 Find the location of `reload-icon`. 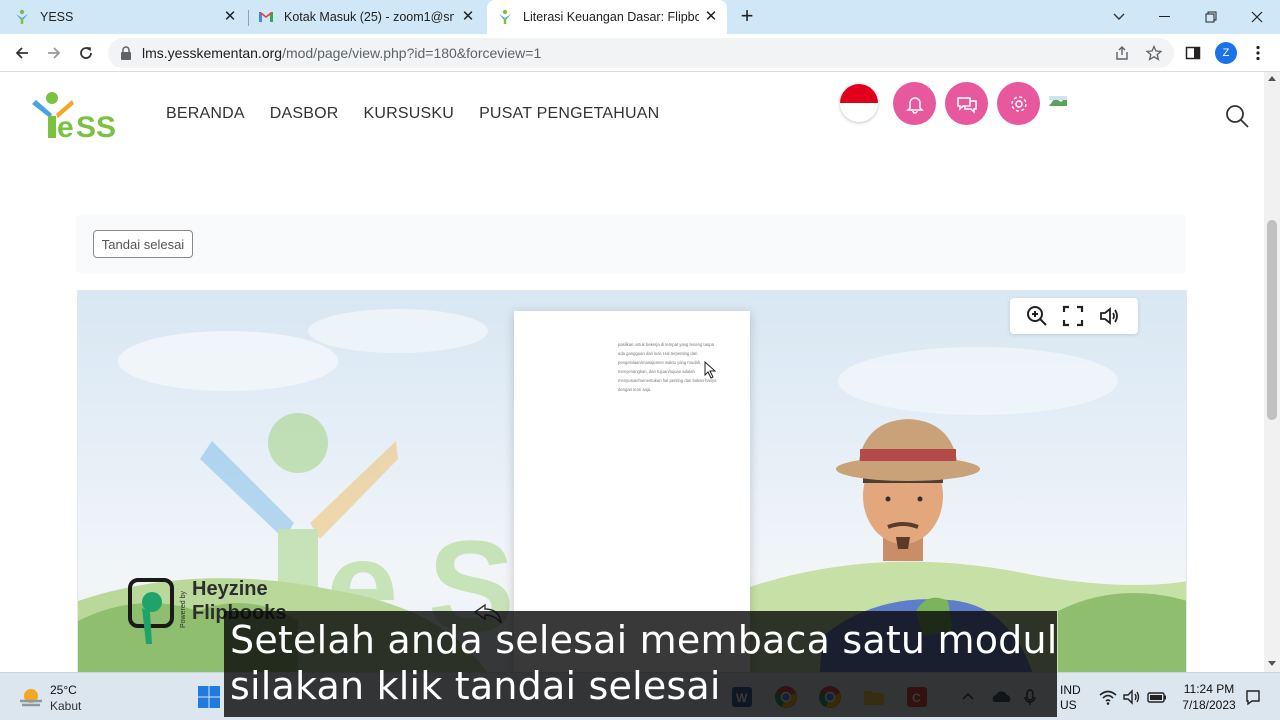

reload-icon is located at coordinates (86, 53).